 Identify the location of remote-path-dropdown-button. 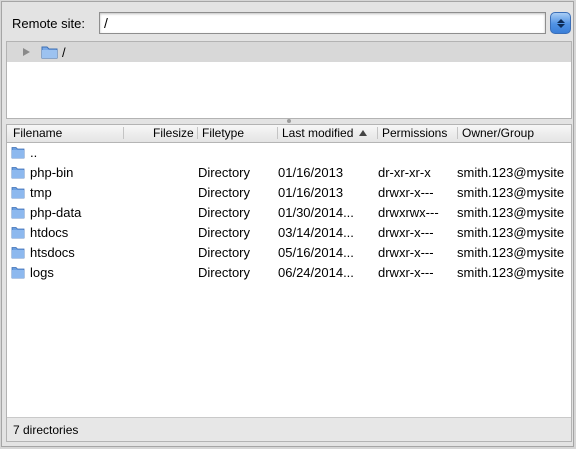
(560, 23).